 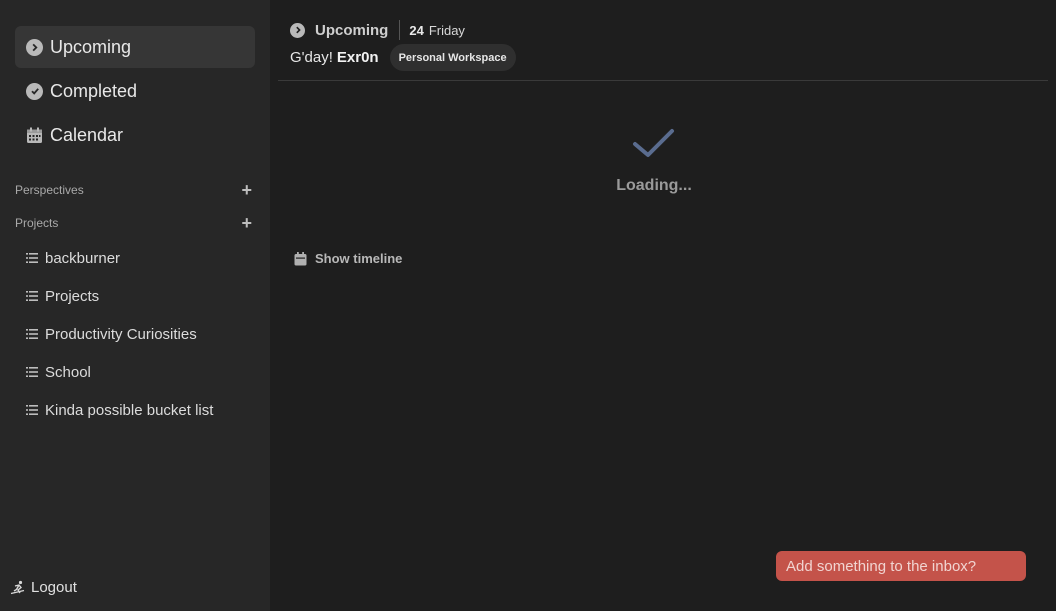 I want to click on project-item-school: School, so click(x=135, y=372).